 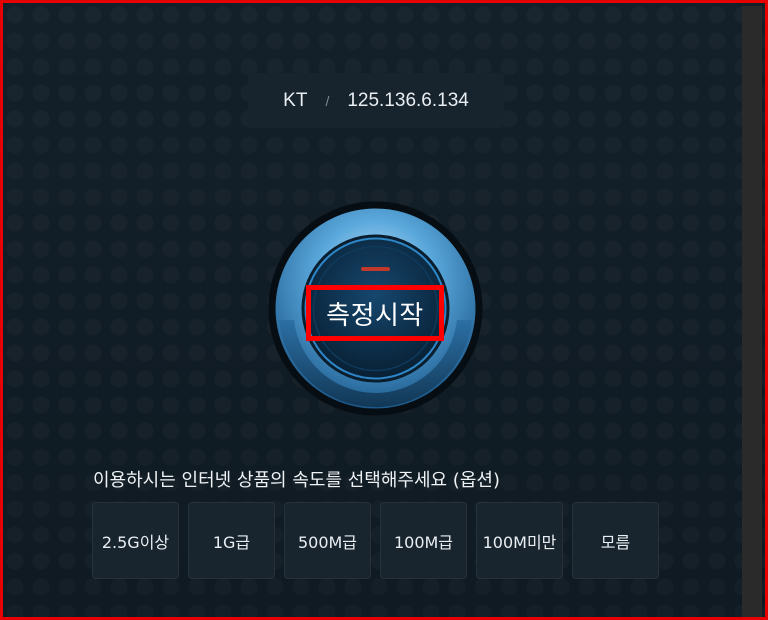 What do you see at coordinates (615, 540) in the screenshot?
I see `speed-option-unknown: 모름` at bounding box center [615, 540].